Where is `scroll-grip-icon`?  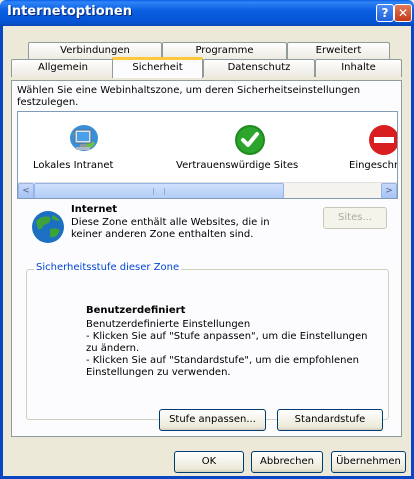
scroll-grip-icon is located at coordinates (159, 191).